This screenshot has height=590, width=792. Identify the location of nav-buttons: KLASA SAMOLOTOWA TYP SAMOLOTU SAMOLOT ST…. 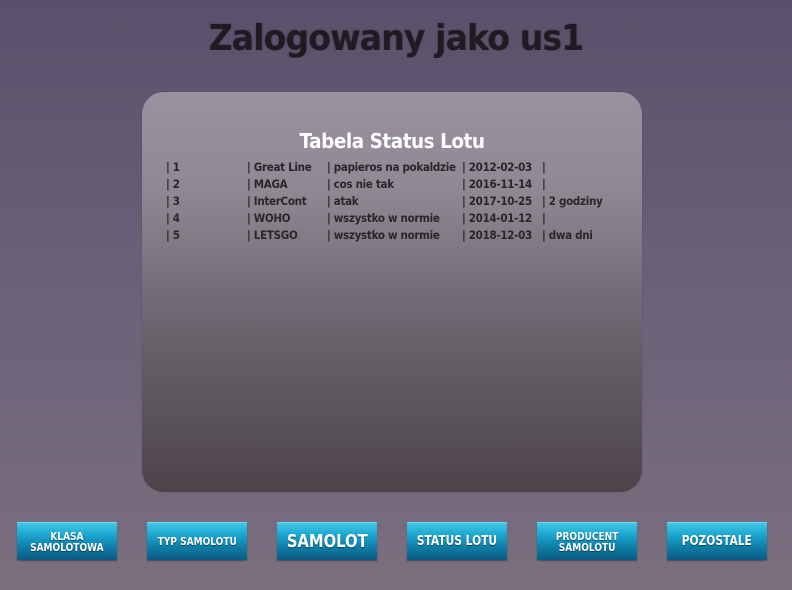
(396, 542).